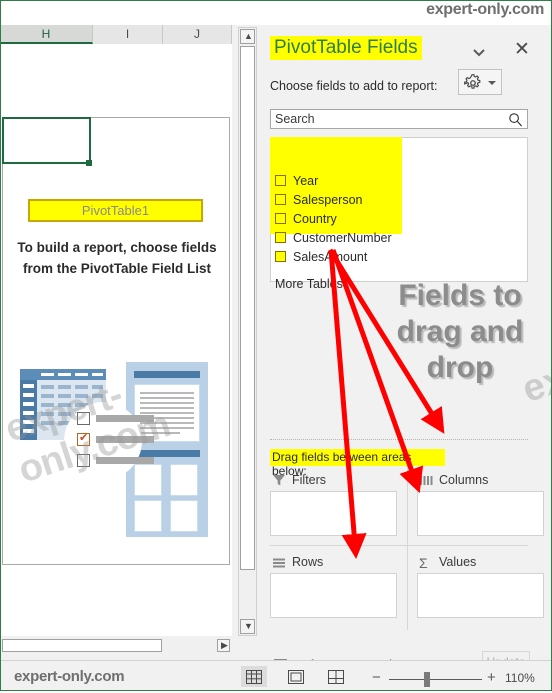 The image size is (552, 693). Describe the element at coordinates (423, 563) in the screenshot. I see `sigma-icon: Σ` at that location.